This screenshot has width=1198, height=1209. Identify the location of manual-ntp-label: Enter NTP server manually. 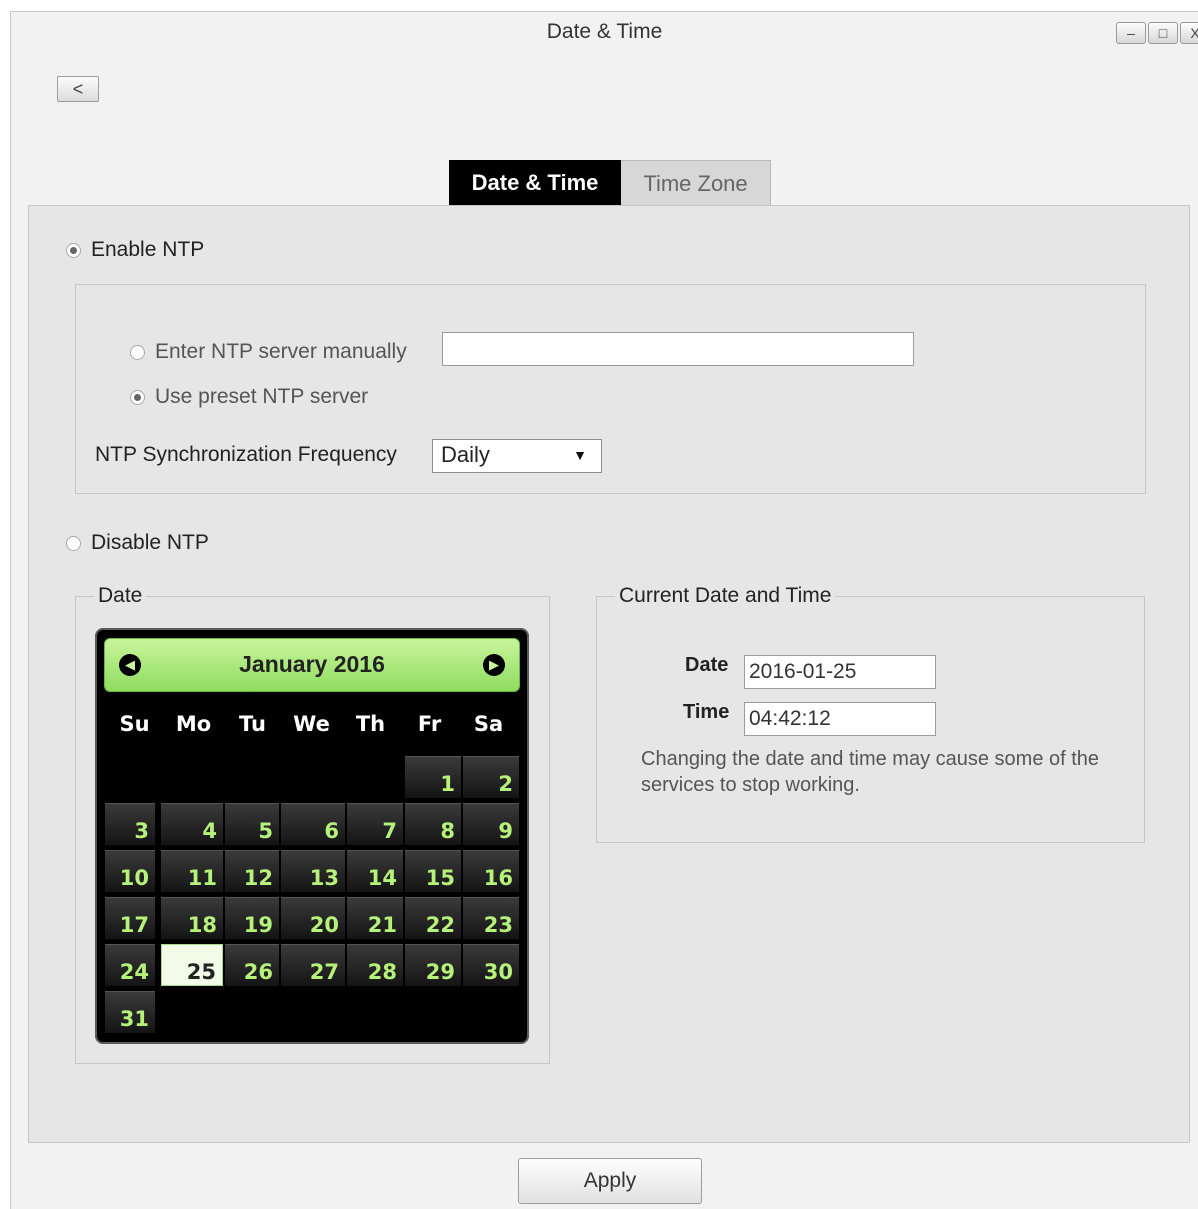
(281, 351).